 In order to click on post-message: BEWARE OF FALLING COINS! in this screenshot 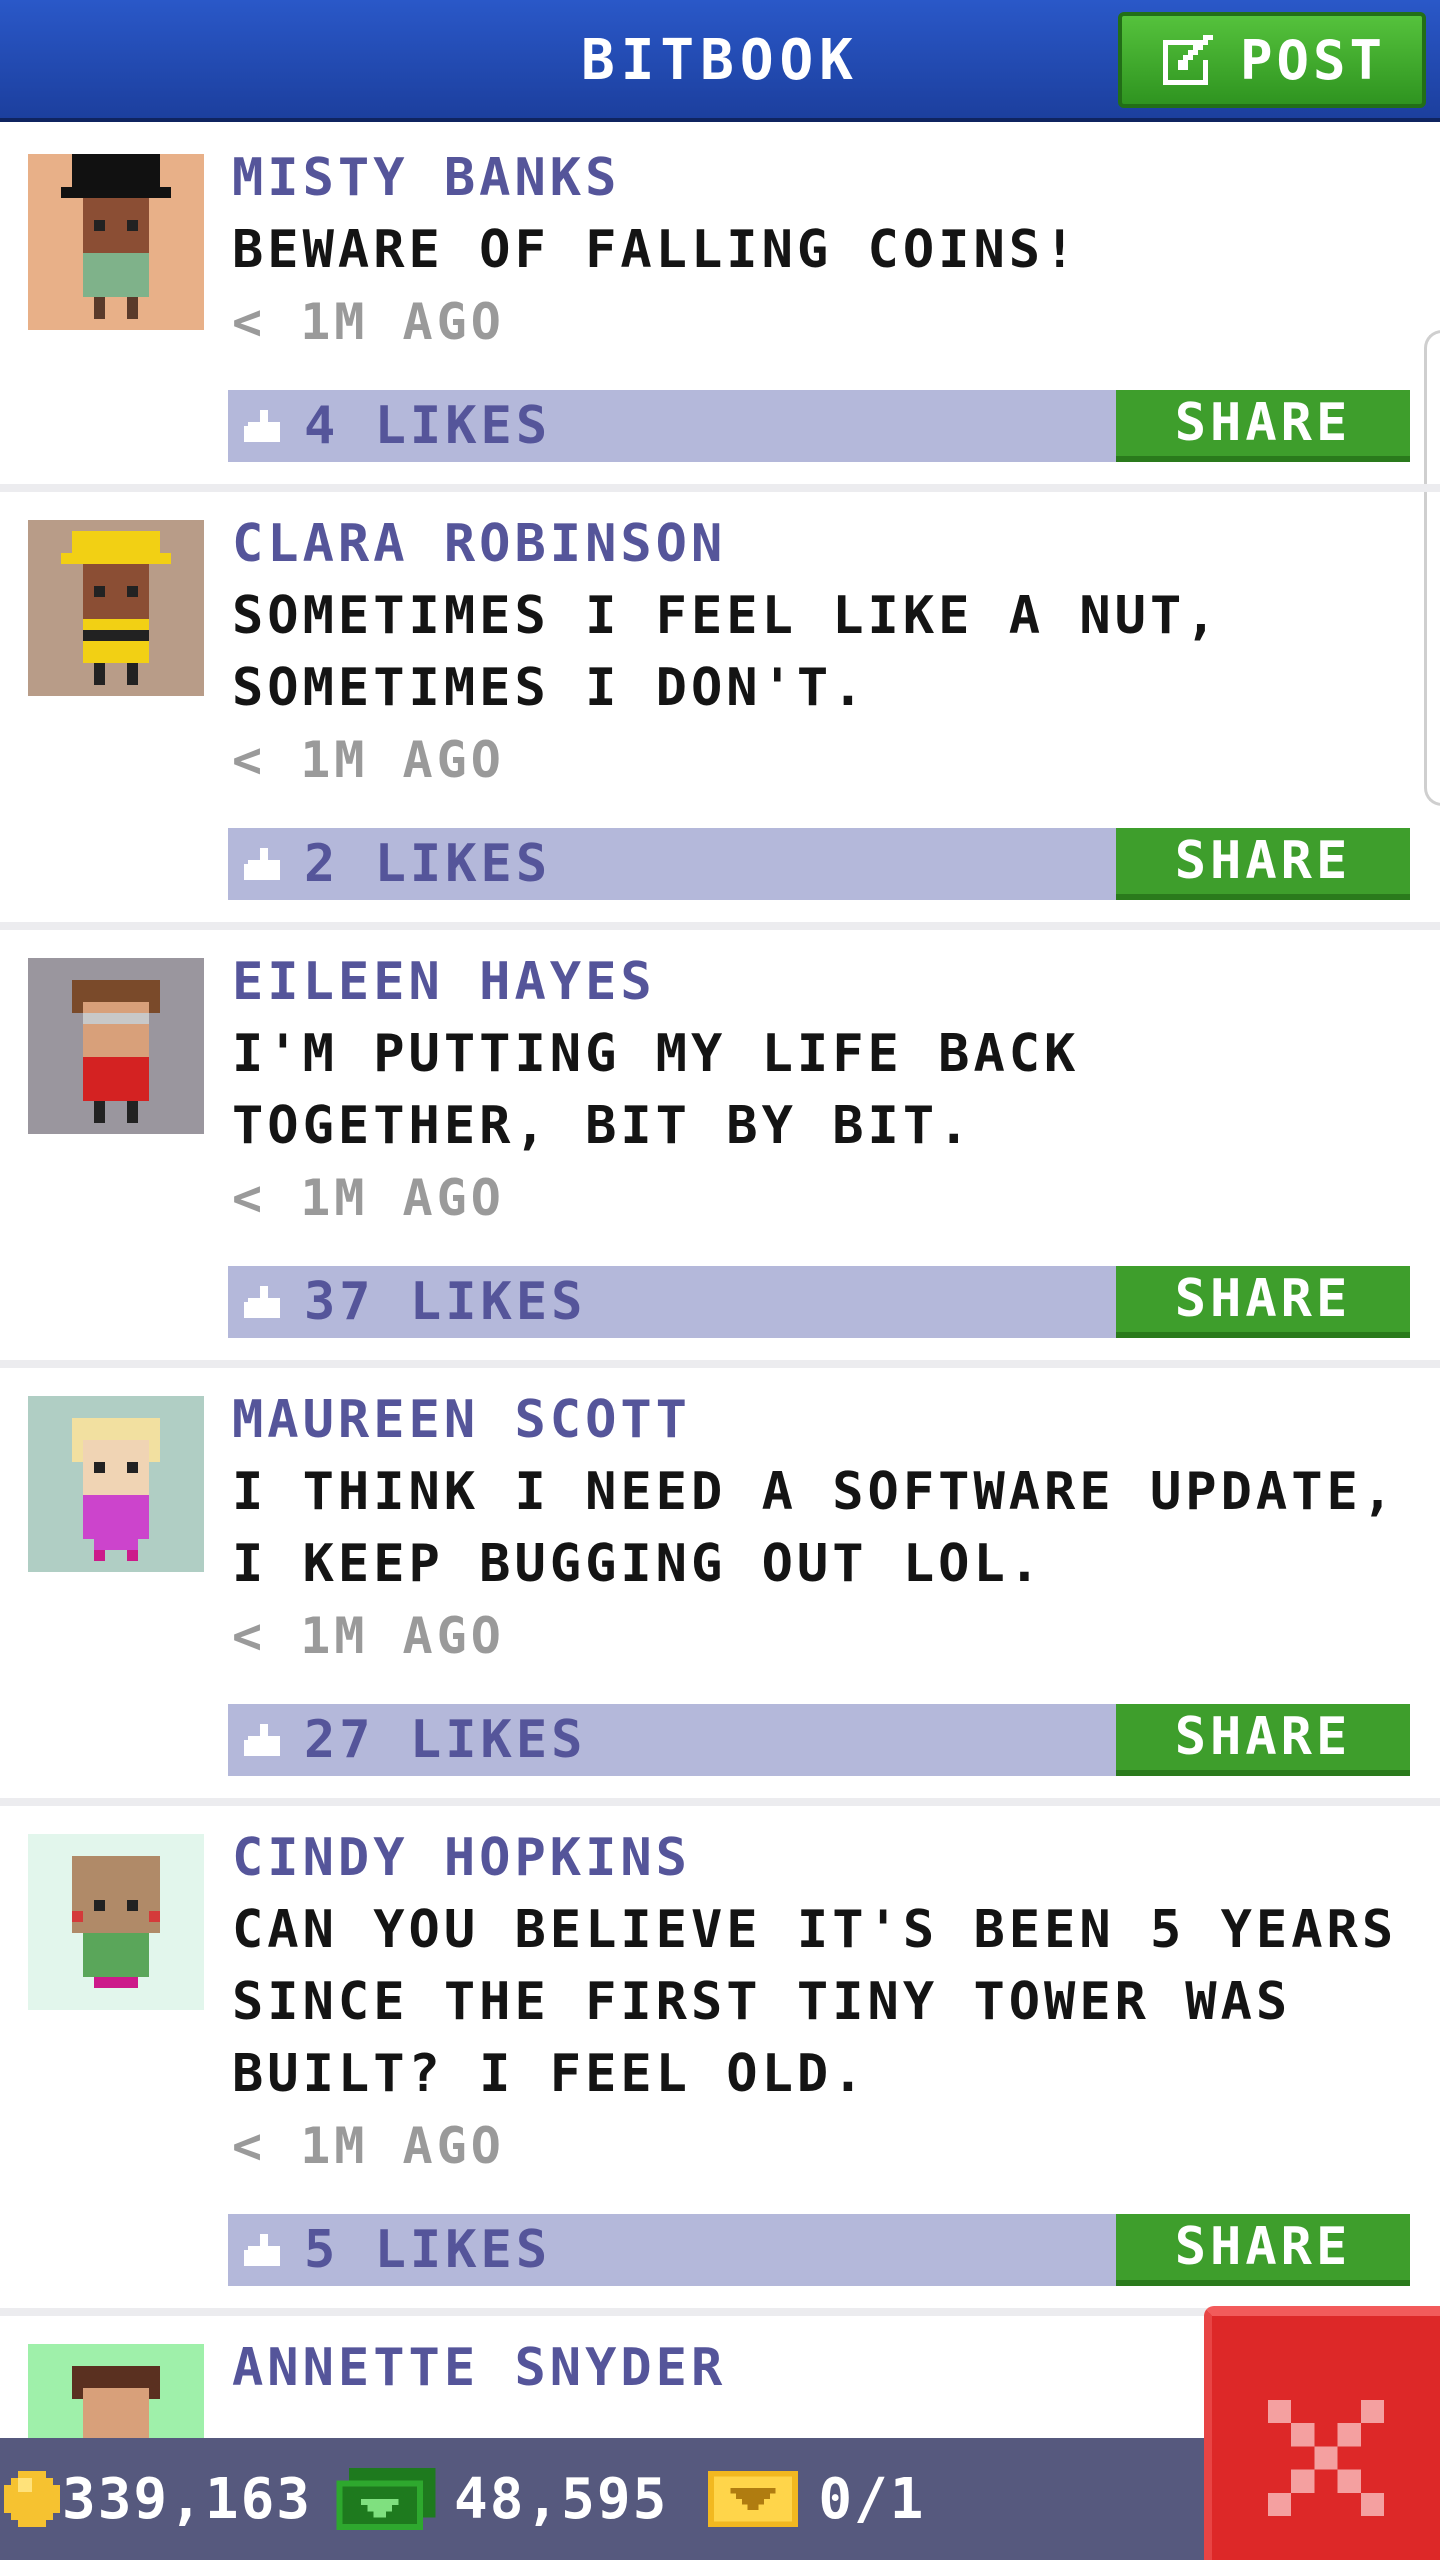, I will do `click(656, 250)`.